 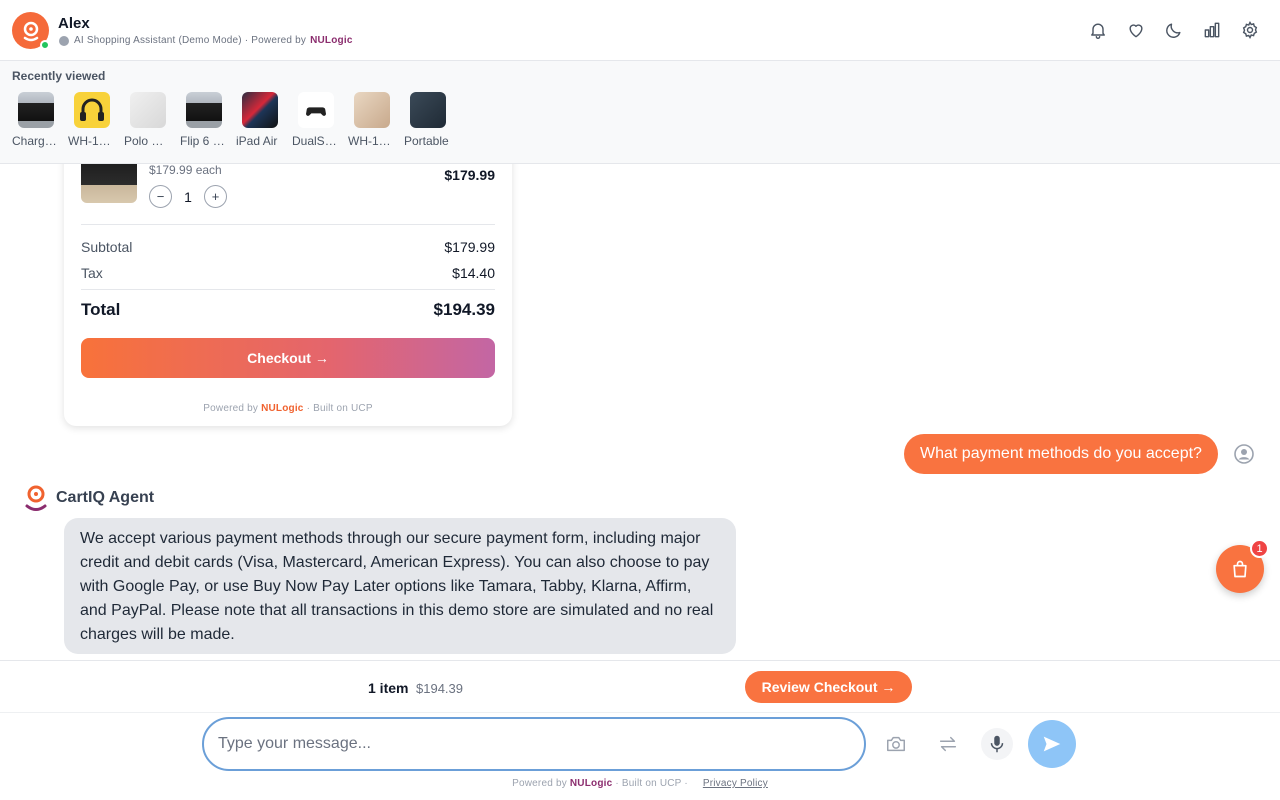 What do you see at coordinates (1240, 569) in the screenshot?
I see `shopping-bag-icon` at bounding box center [1240, 569].